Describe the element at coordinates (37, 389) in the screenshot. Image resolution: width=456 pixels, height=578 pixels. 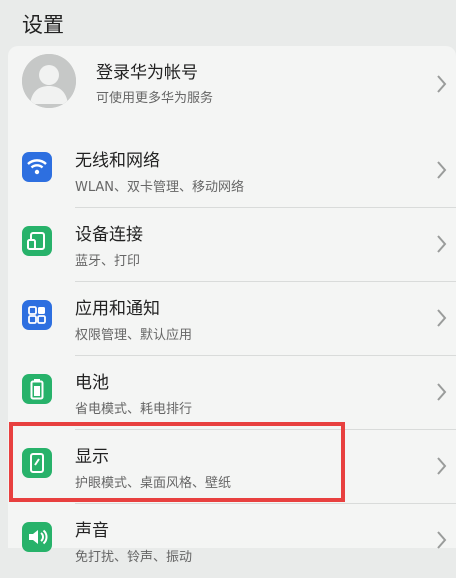
I see `battery-icon` at that location.